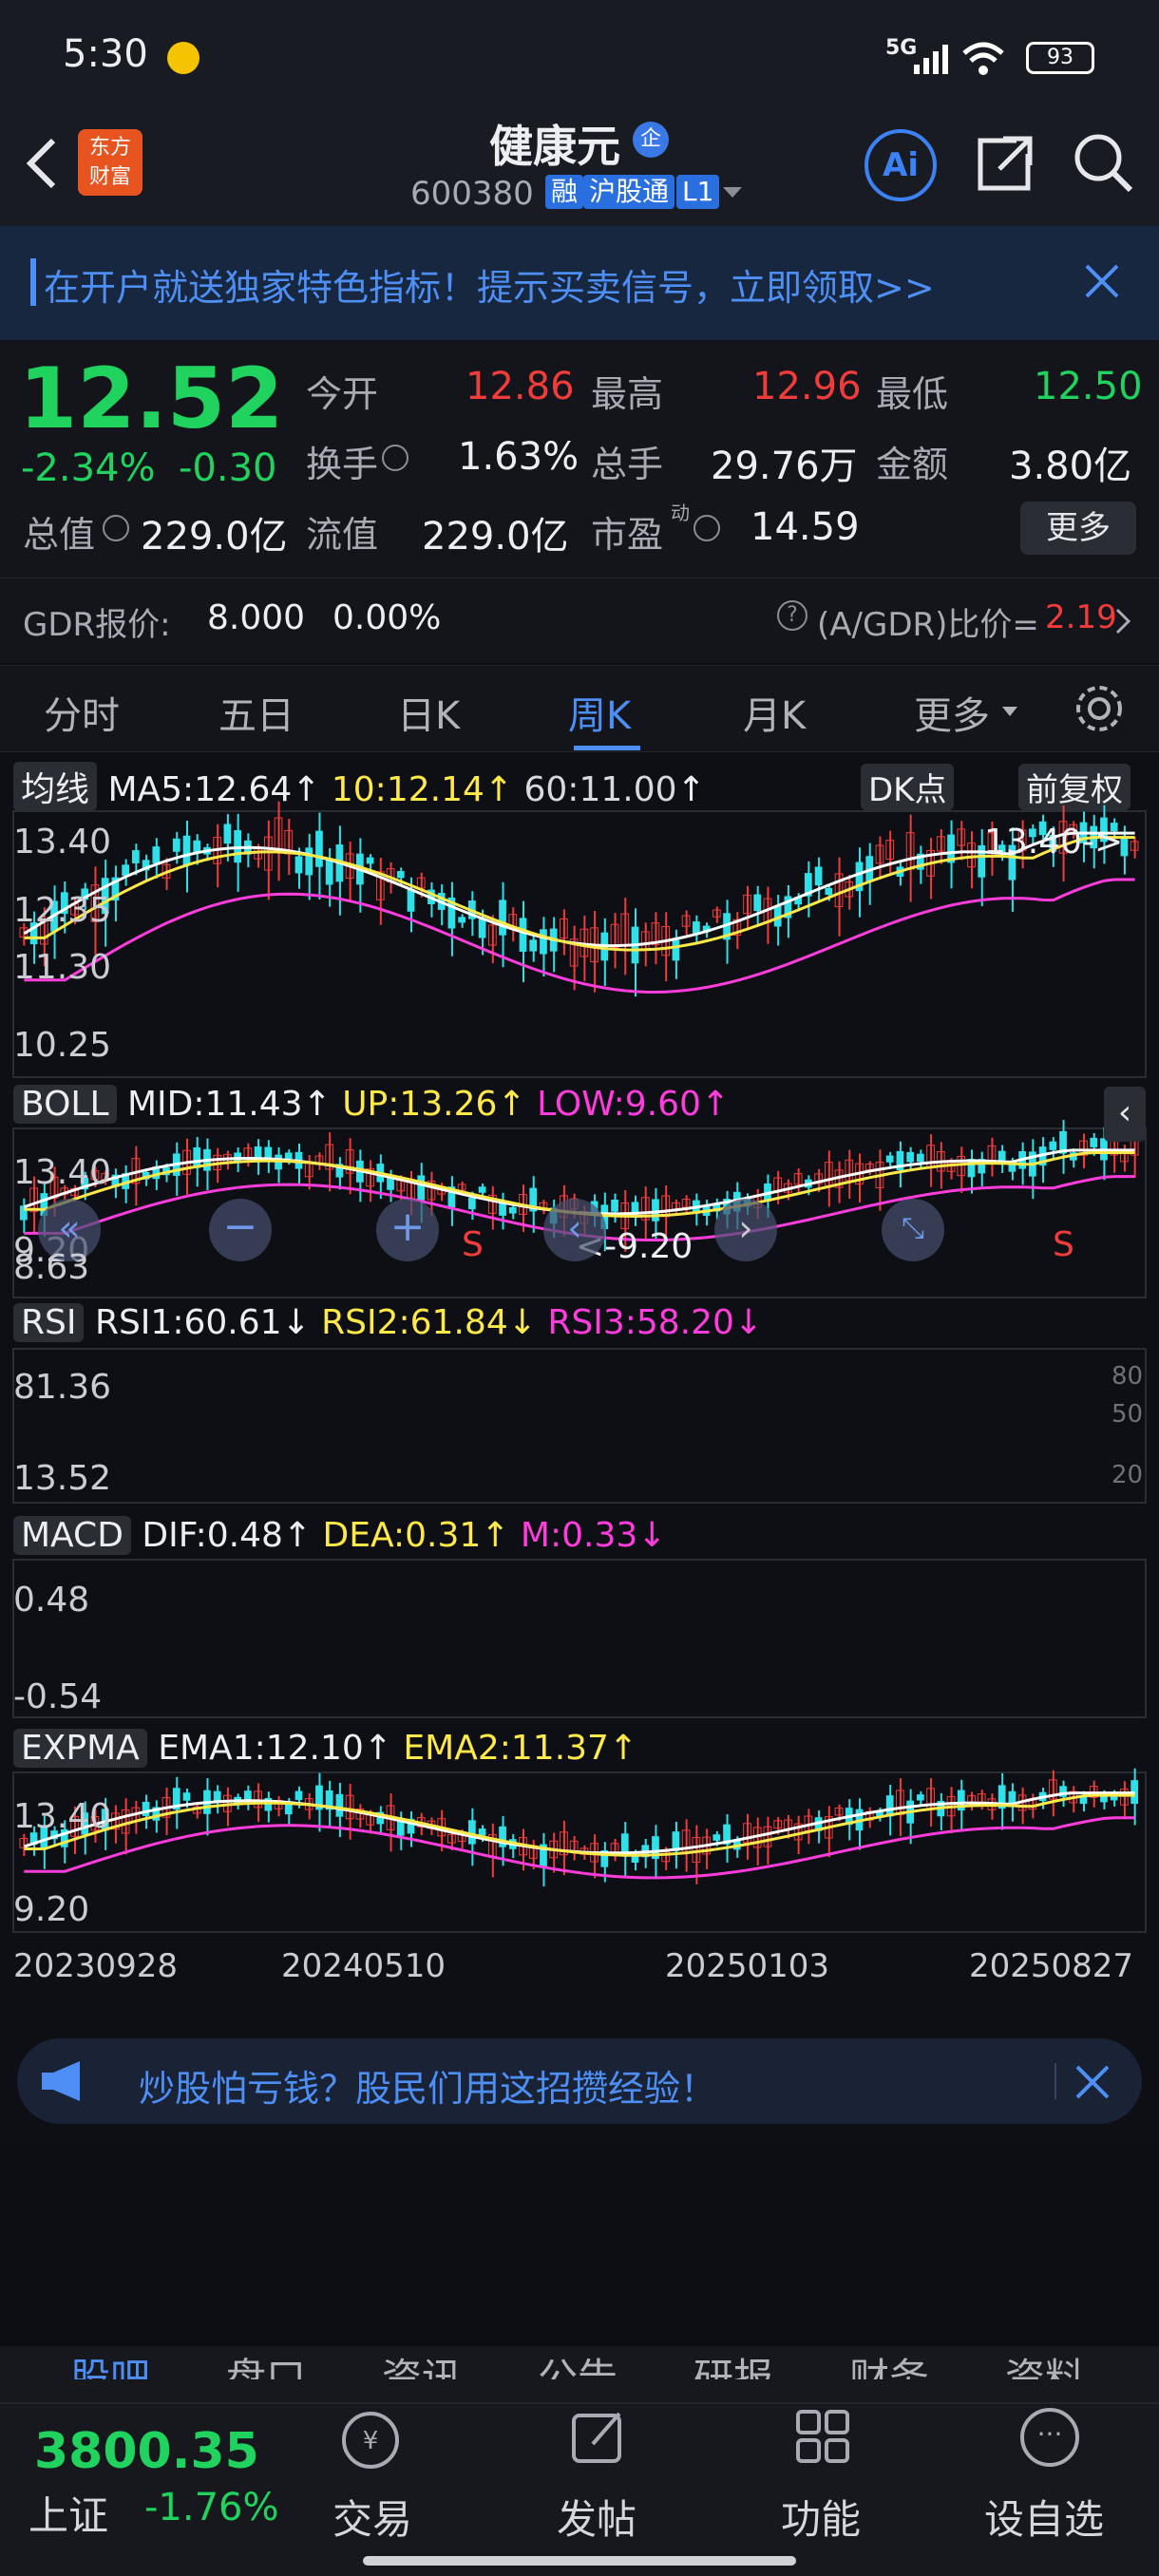 This screenshot has width=1159, height=2576. Describe the element at coordinates (627, 464) in the screenshot. I see `label-volume: 总手` at that location.